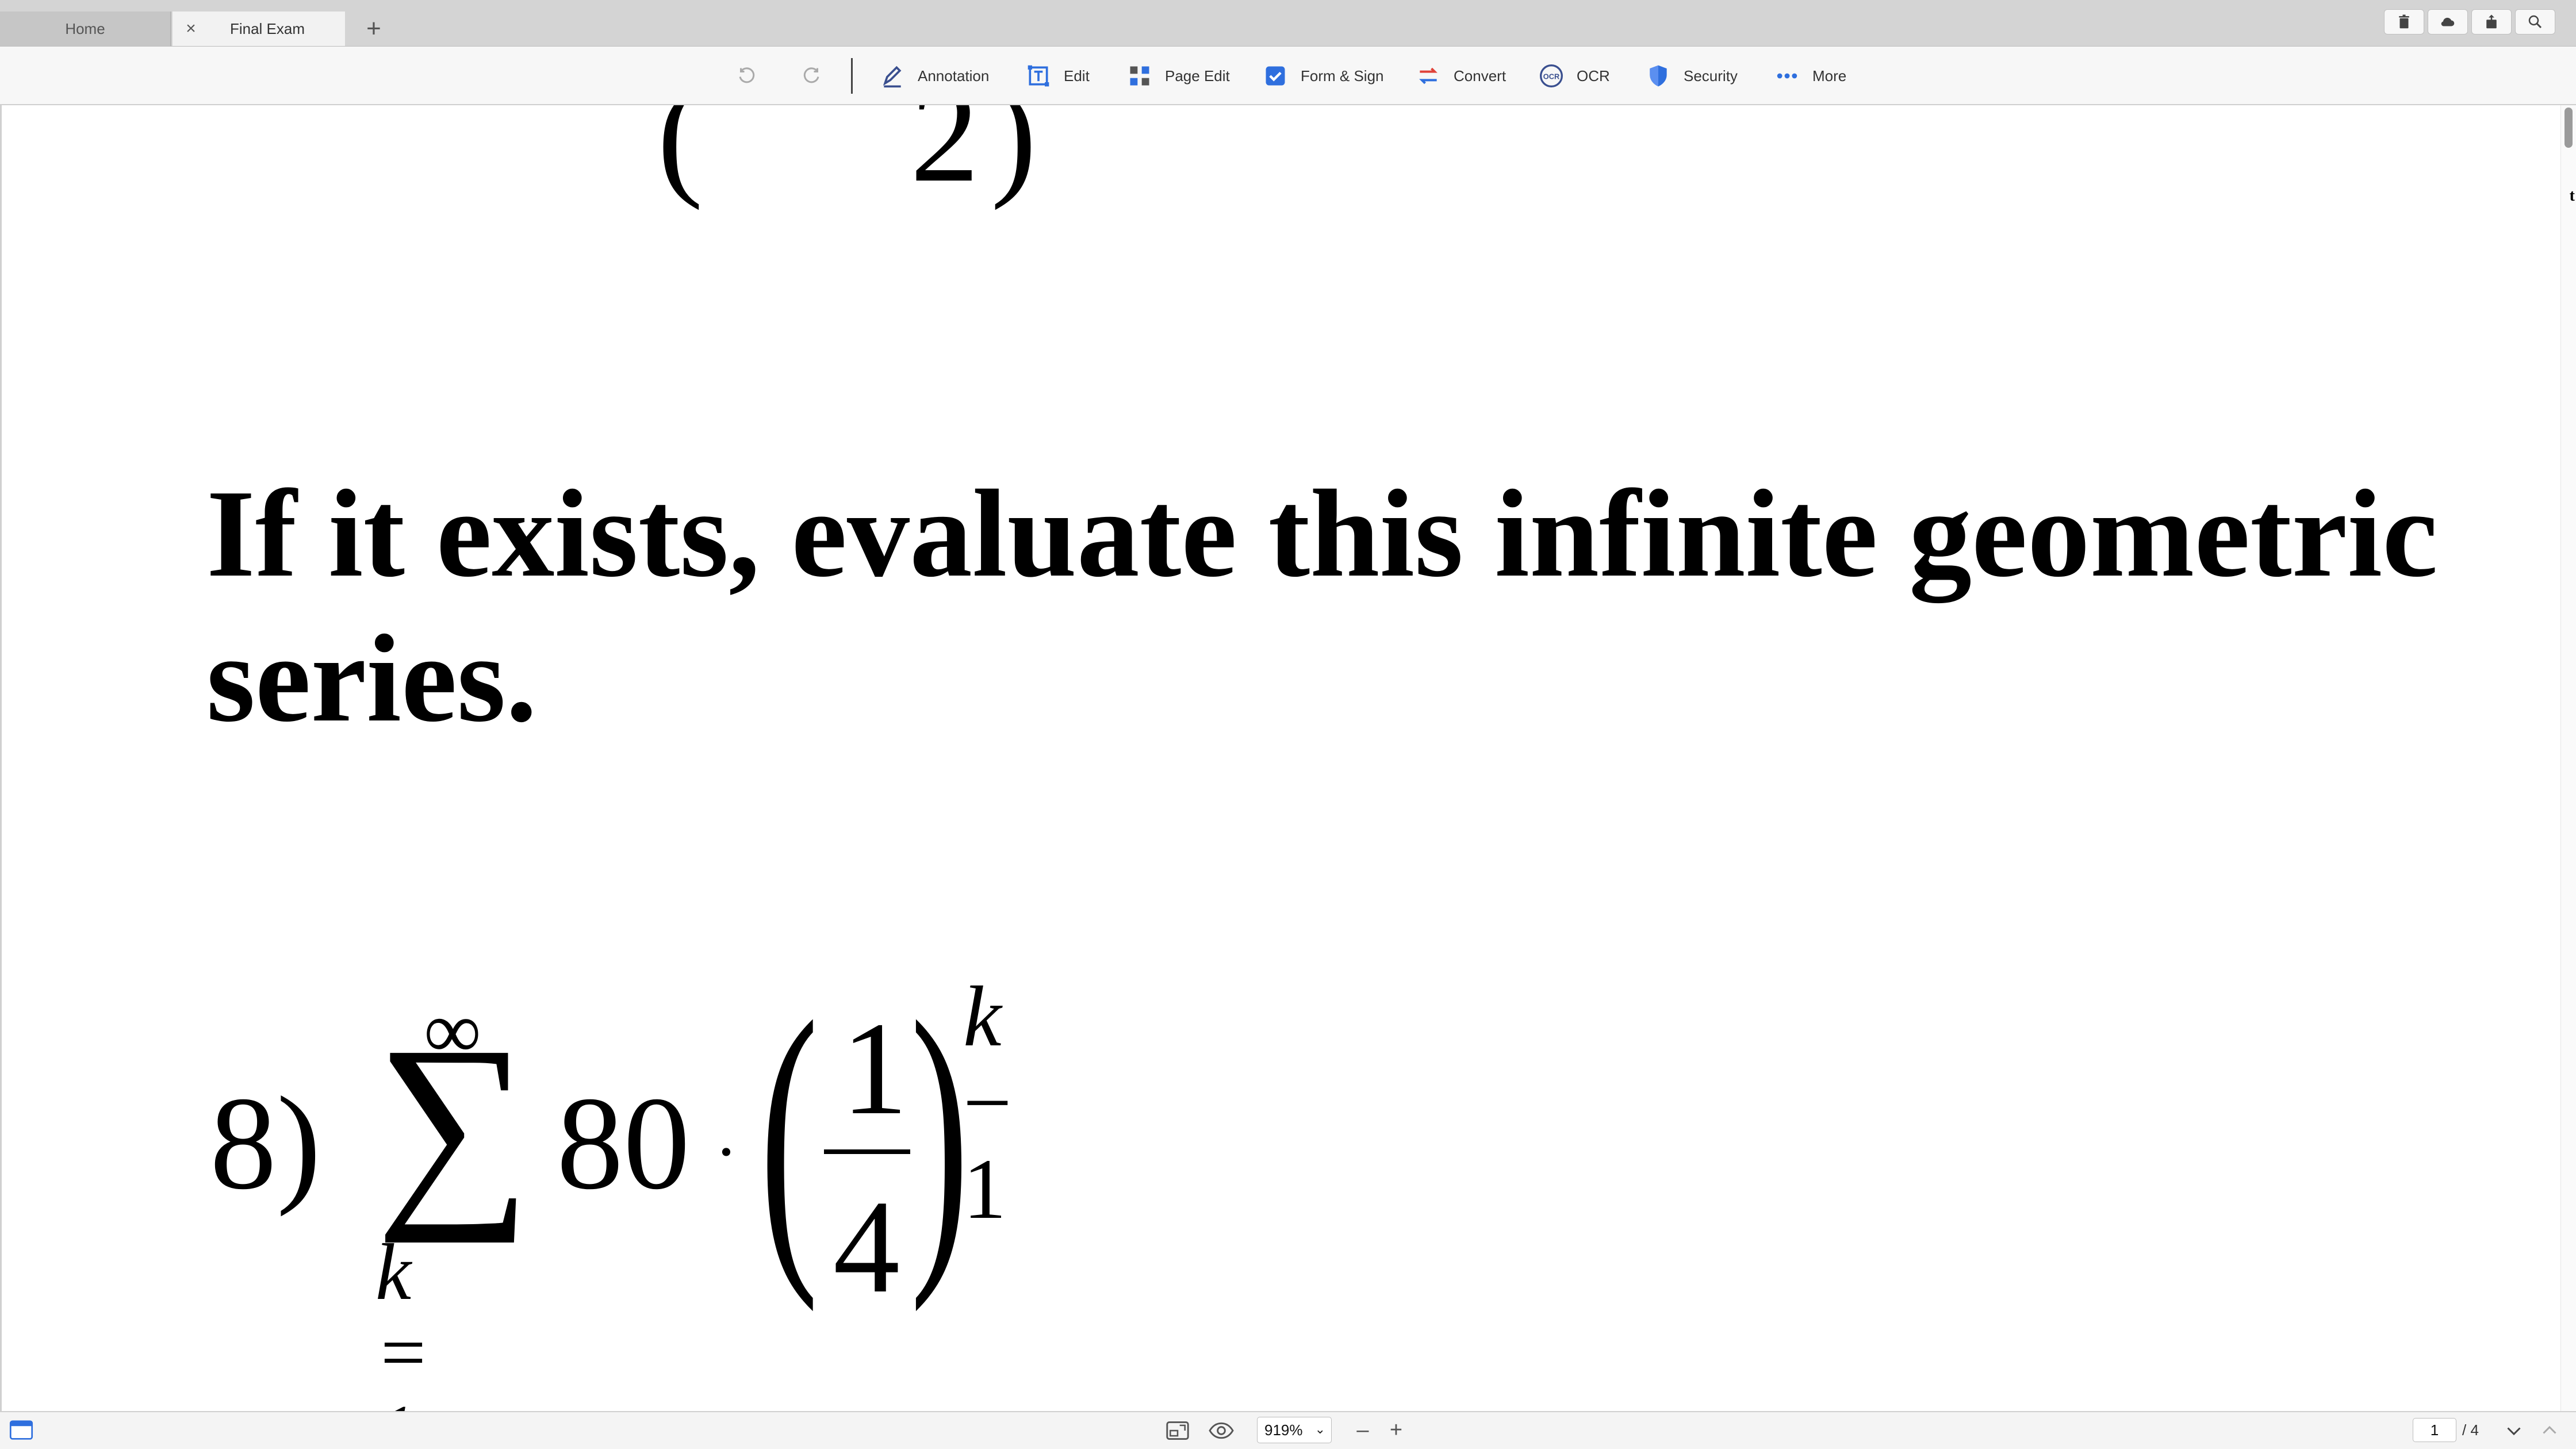  Describe the element at coordinates (1038, 76) in the screenshot. I see `edit-text-icon` at that location.